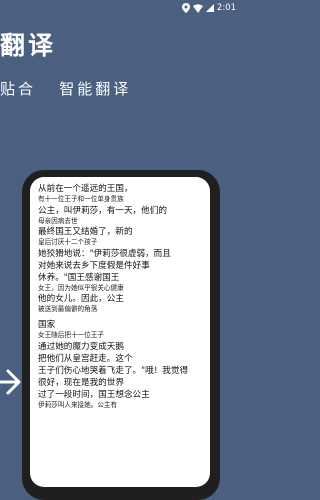 The width and height of the screenshot is (320, 500). Describe the element at coordinates (78, 404) in the screenshot. I see `translated-line: 伊莉莎叫人来接她。公主有` at that location.